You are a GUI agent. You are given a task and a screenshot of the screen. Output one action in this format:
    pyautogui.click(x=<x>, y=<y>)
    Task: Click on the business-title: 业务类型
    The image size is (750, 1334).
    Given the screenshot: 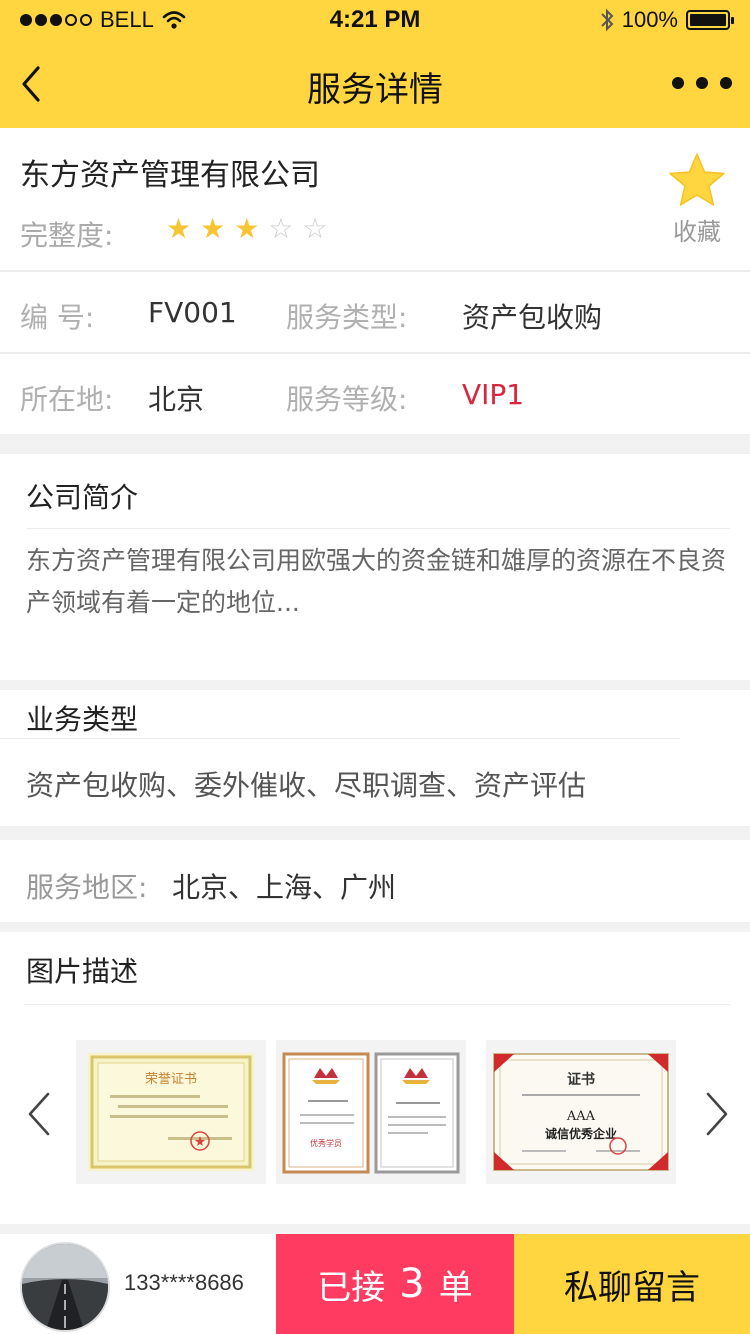 What is the action you would take?
    pyautogui.click(x=82, y=719)
    